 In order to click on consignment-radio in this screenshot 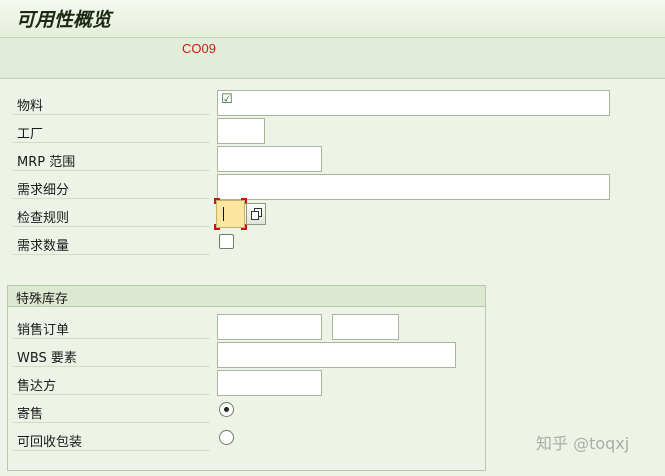, I will do `click(226, 409)`.